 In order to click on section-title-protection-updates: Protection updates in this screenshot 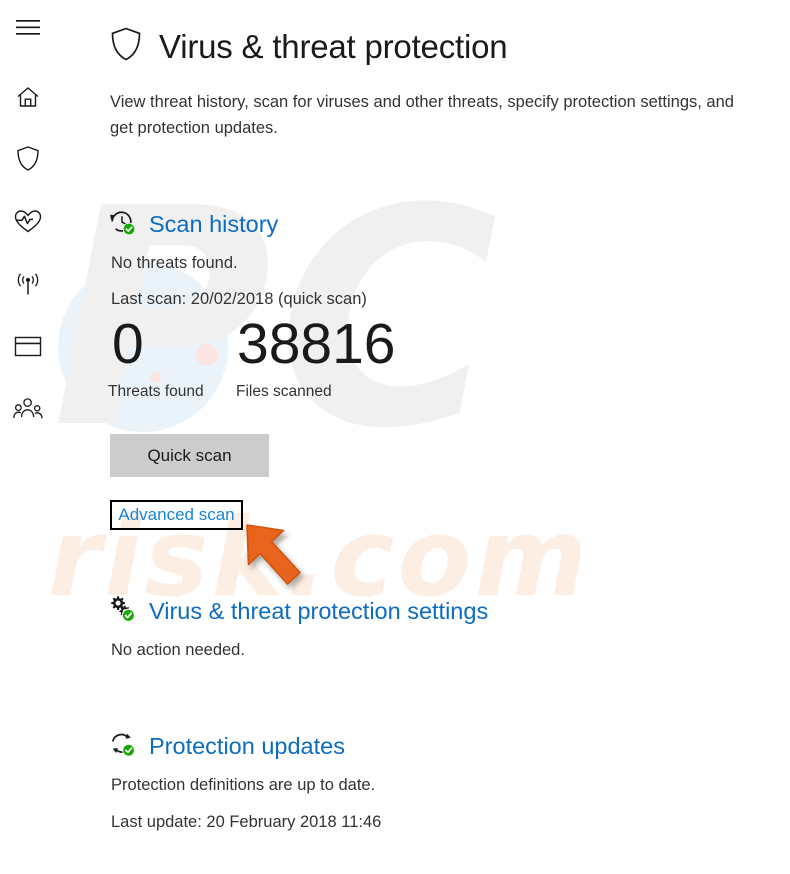, I will do `click(247, 746)`.